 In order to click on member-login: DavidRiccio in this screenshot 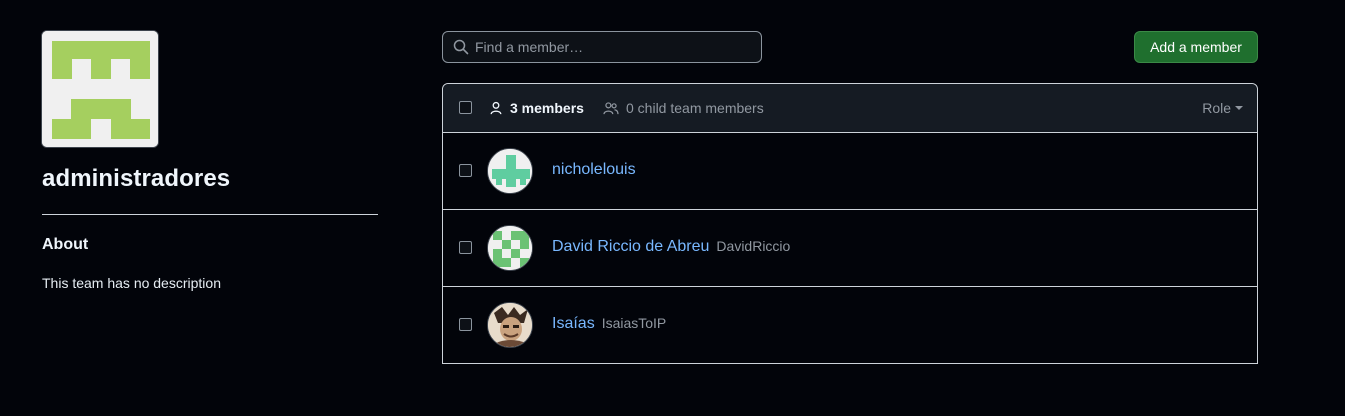, I will do `click(753, 246)`.